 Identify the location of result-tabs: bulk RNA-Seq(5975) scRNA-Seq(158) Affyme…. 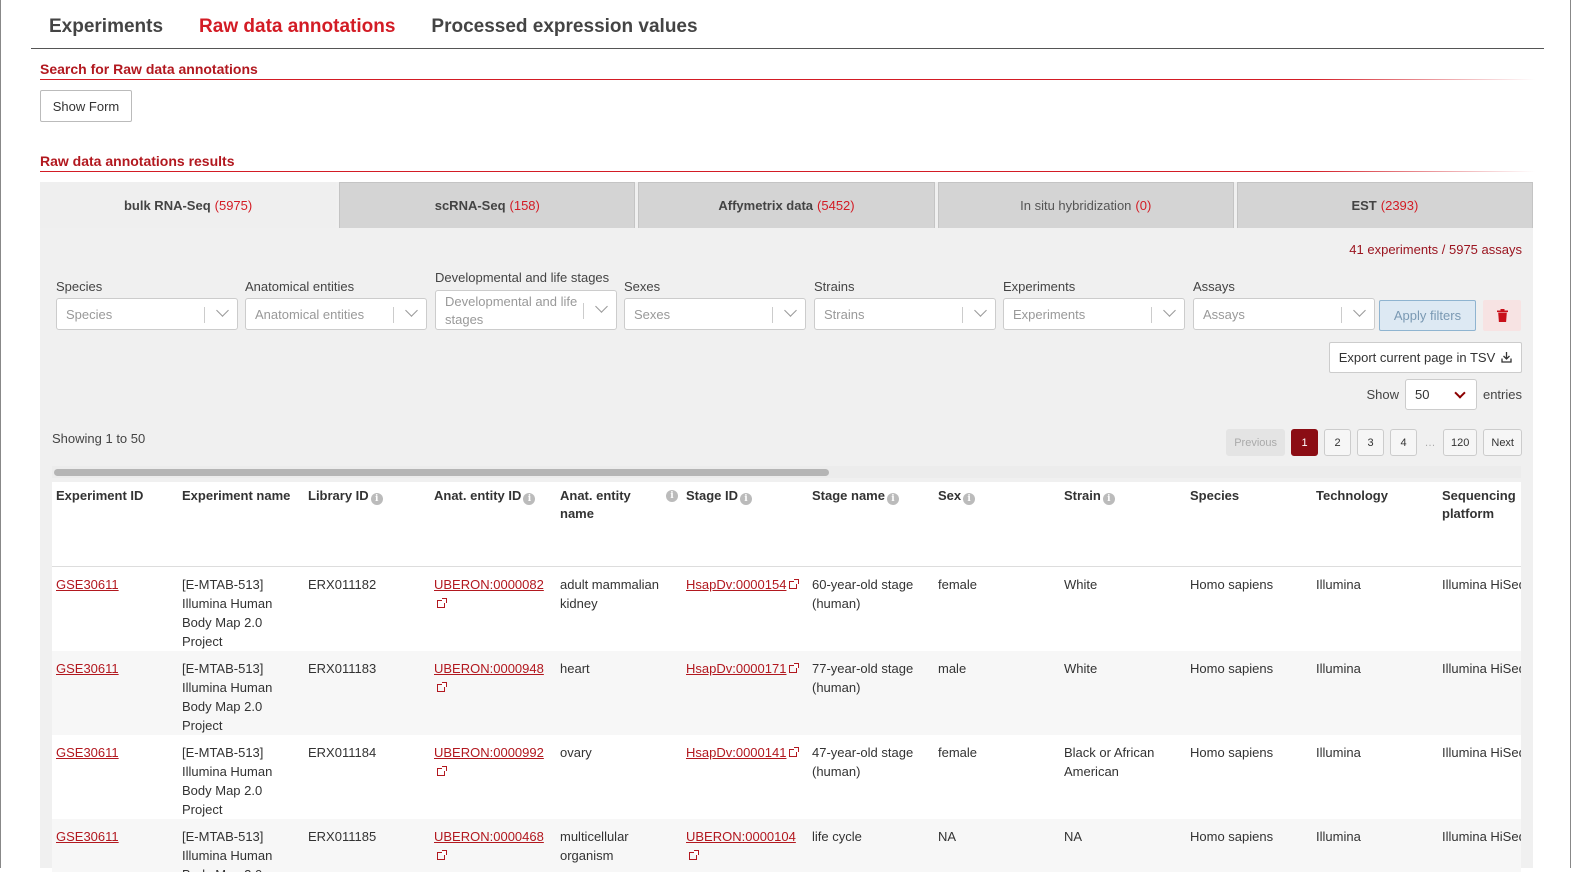
(786, 205).